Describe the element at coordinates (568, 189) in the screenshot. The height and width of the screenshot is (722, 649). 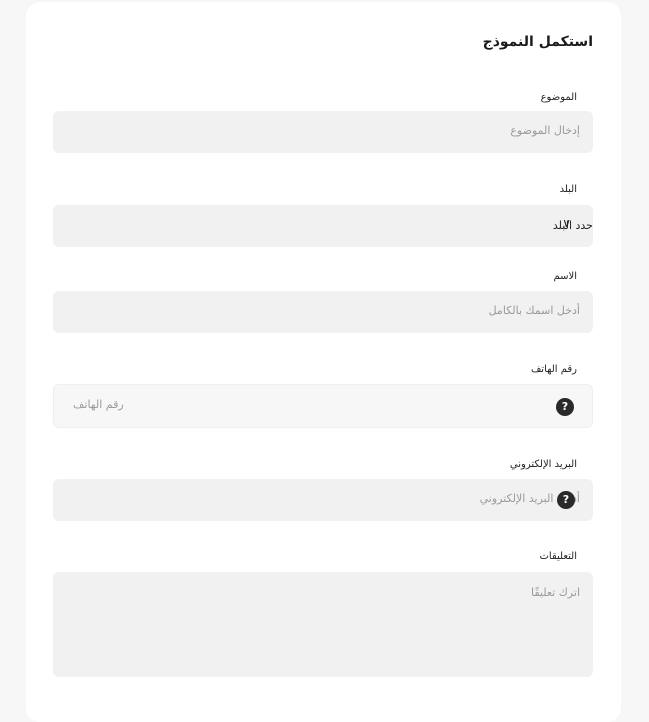
I see `country-label: البلد` at that location.